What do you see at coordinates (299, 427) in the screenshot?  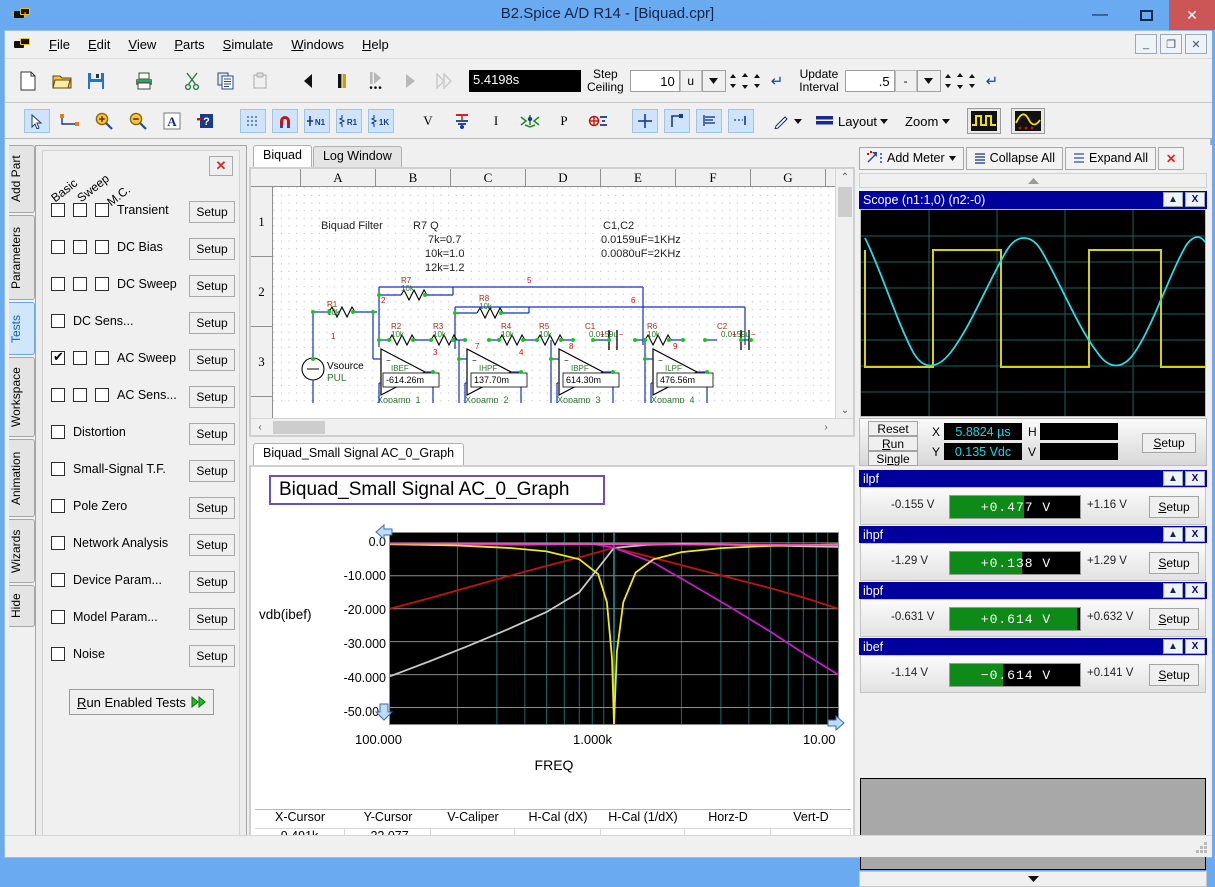 I see `hscroll-thumb` at bounding box center [299, 427].